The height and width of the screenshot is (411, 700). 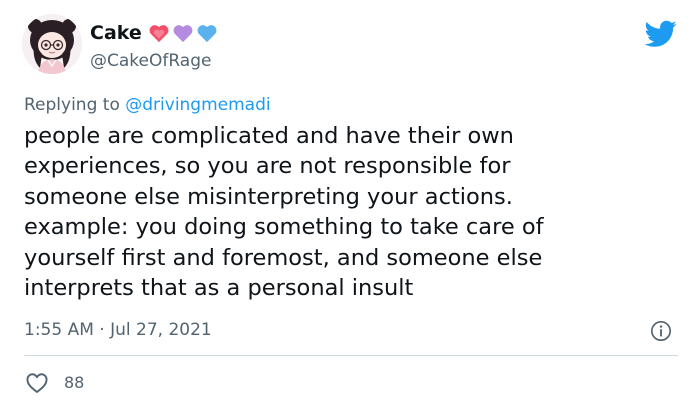 What do you see at coordinates (351, 355) in the screenshot?
I see `divider` at bounding box center [351, 355].